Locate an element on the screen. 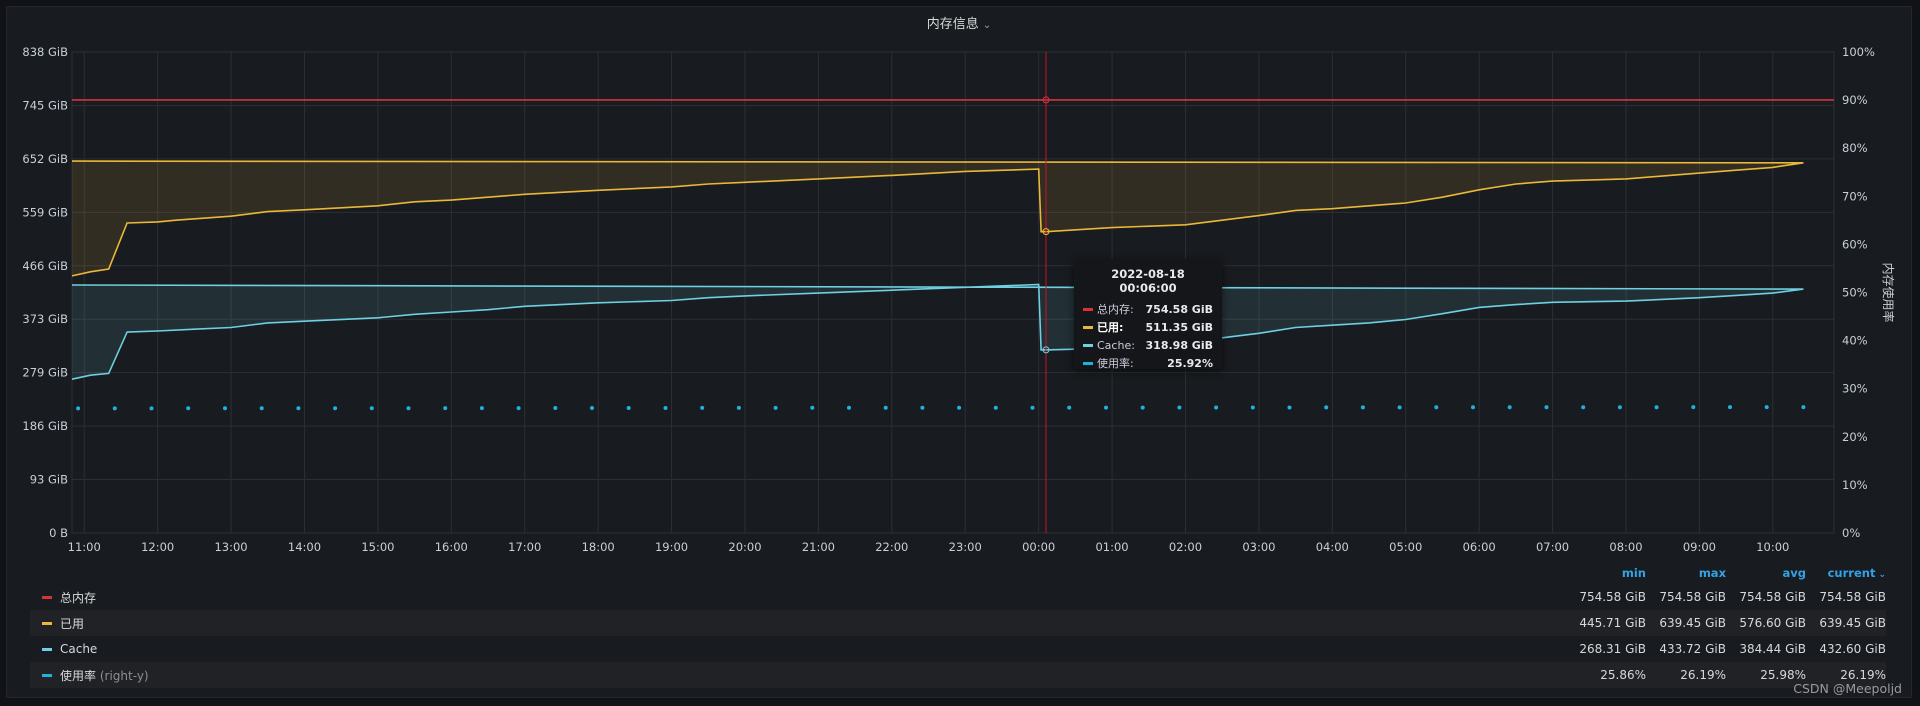  x-tick-label: 11:00 is located at coordinates (84, 547).